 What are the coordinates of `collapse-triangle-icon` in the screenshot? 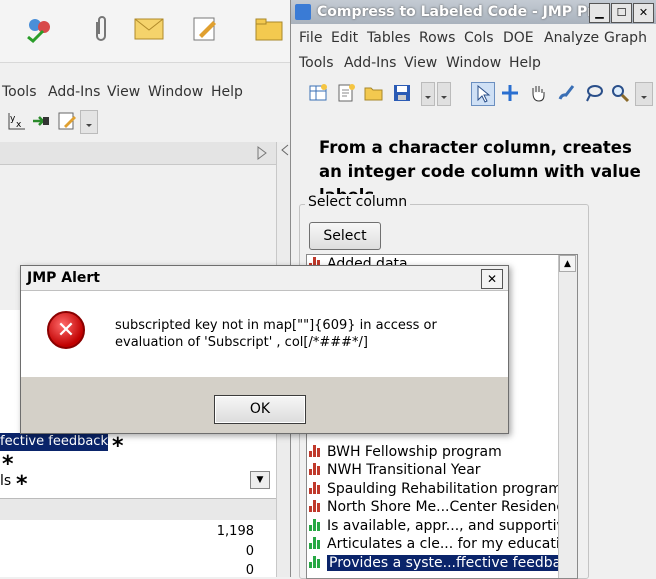 It's located at (262, 153).